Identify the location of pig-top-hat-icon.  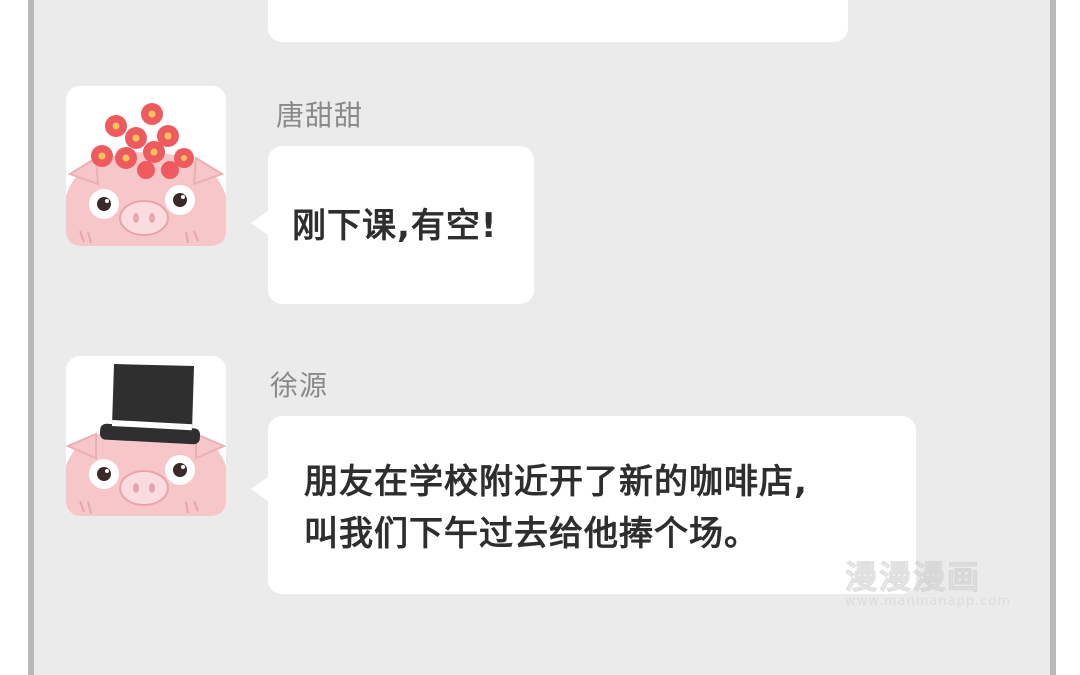
(146, 436).